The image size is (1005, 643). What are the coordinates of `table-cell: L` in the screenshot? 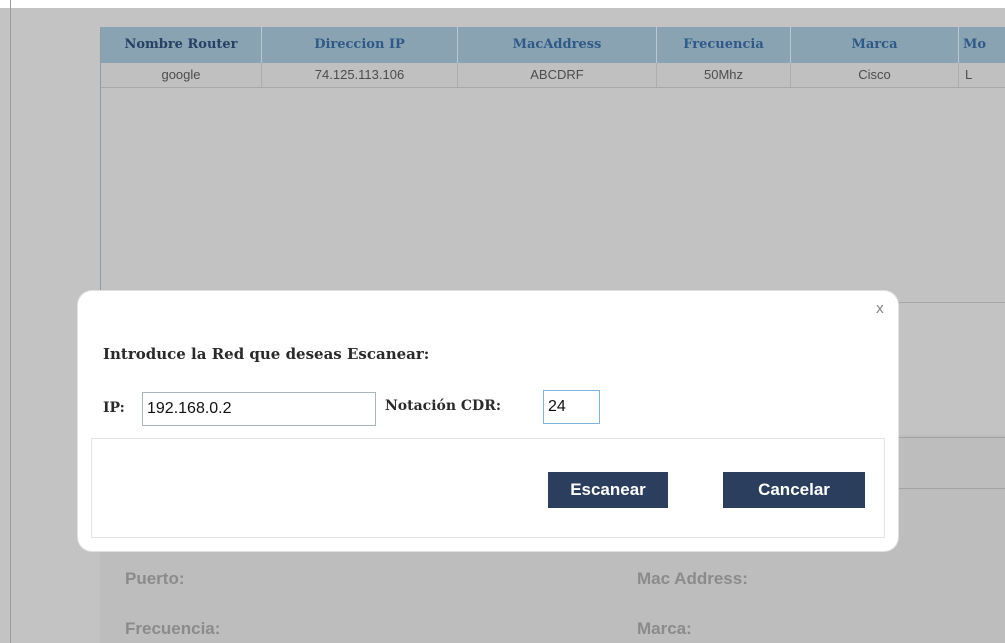 It's located at (982, 75).